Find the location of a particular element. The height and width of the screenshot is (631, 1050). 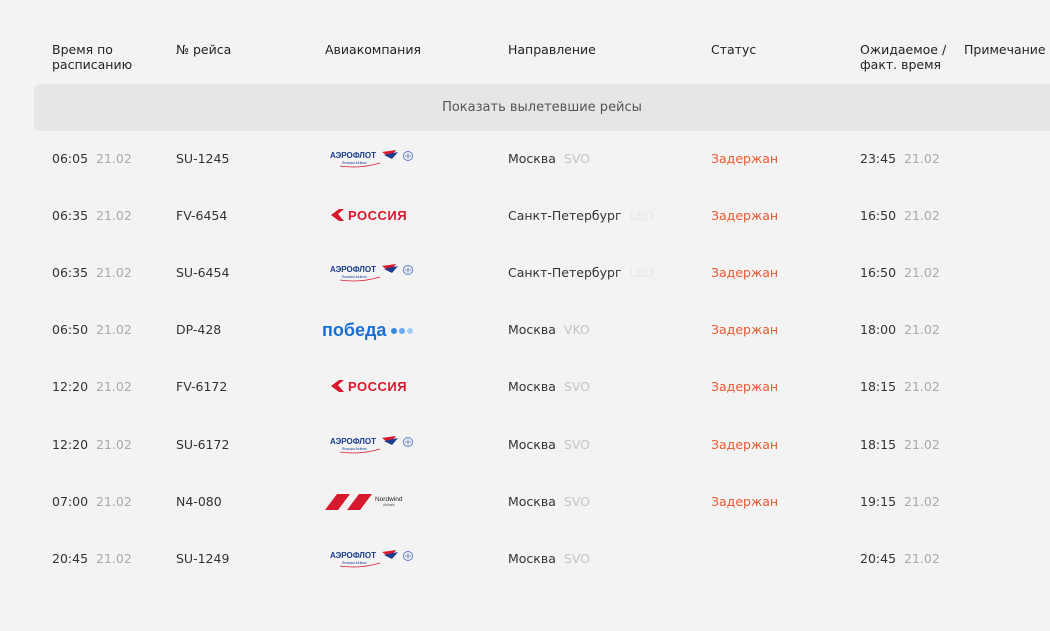

scheduled-cell: 12:20 21.02 is located at coordinates (92, 445).